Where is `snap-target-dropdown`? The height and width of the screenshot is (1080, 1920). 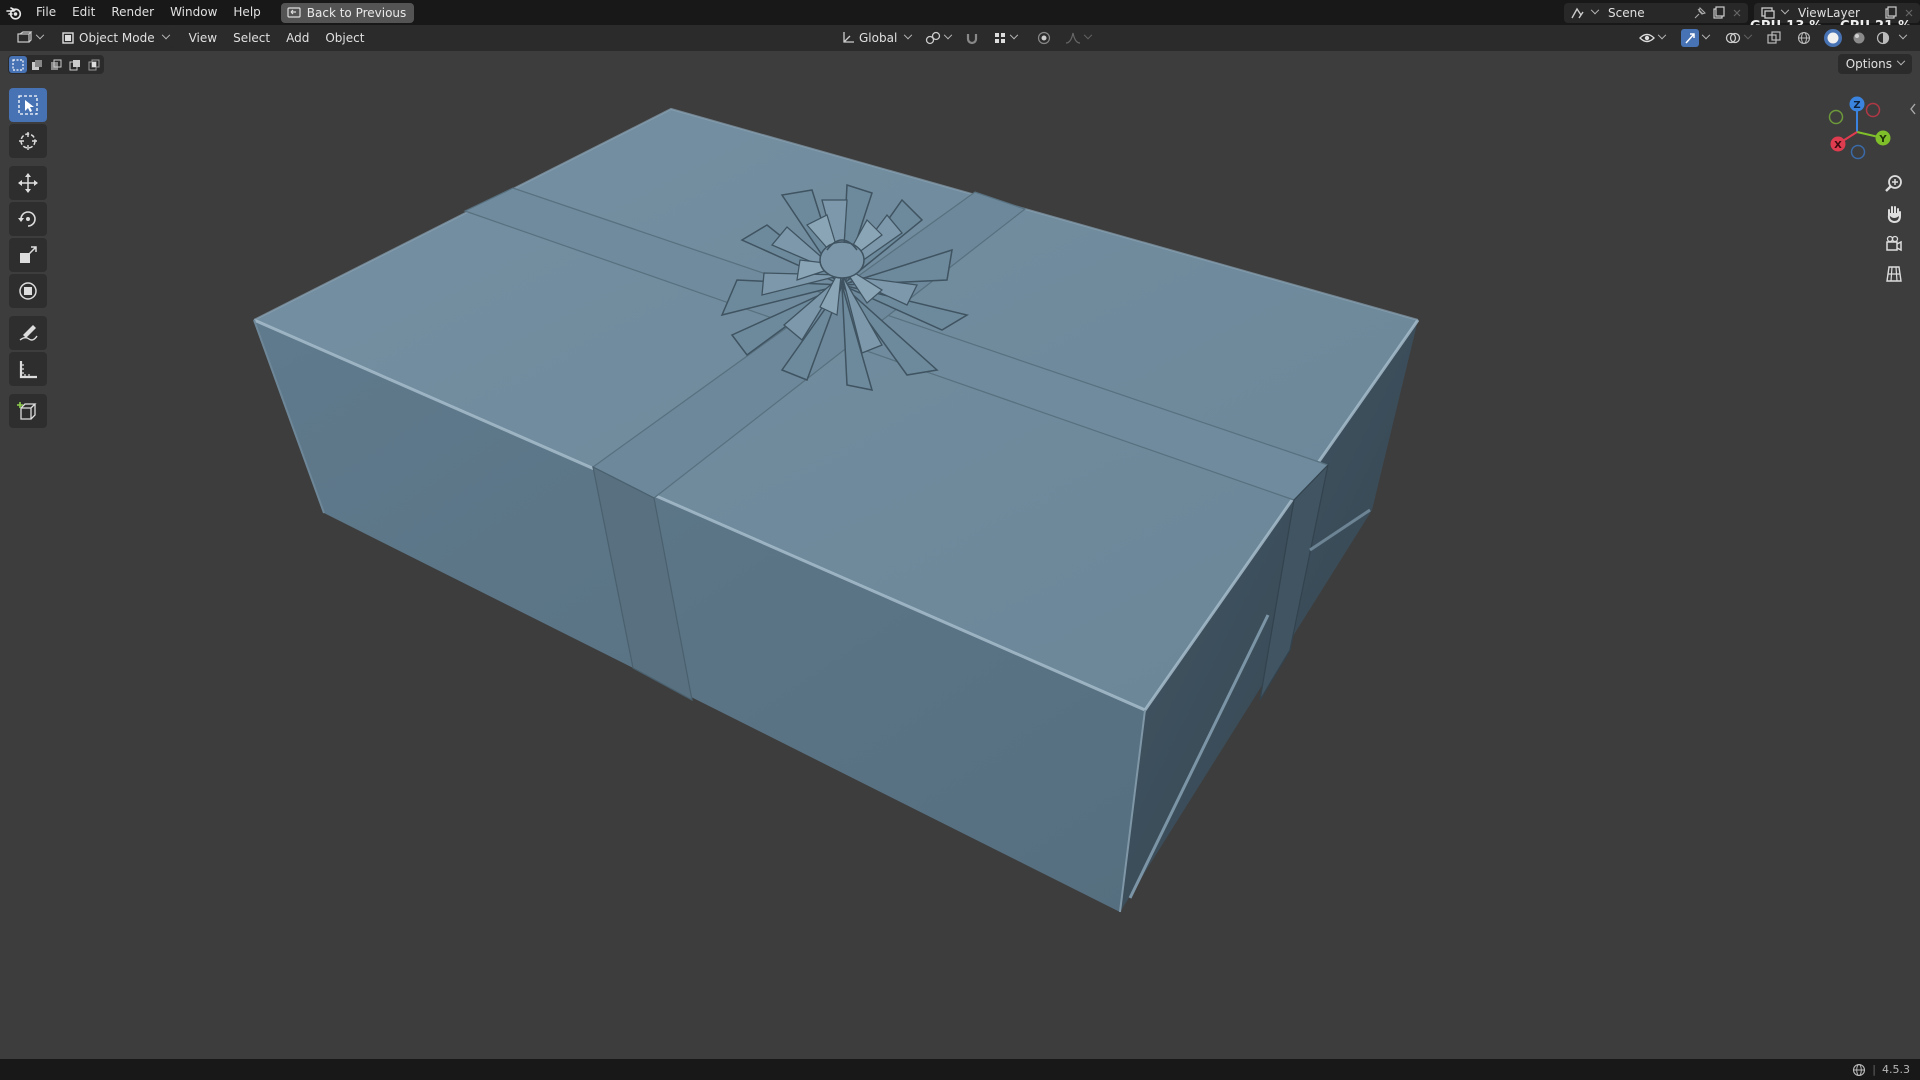 snap-target-dropdown is located at coordinates (1005, 38).